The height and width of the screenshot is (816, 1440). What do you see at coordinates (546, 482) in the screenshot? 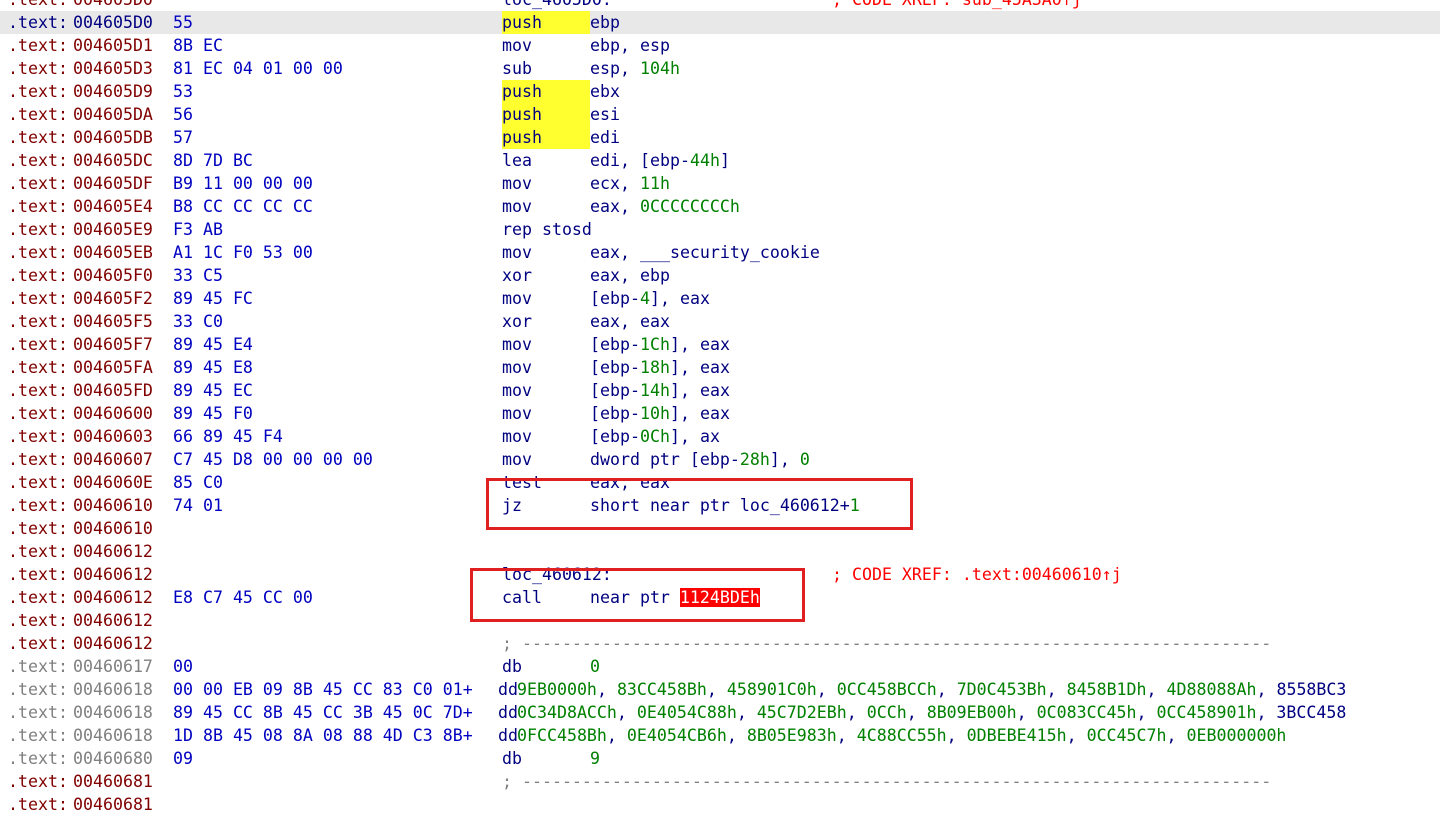
I see `mnemonic: test` at bounding box center [546, 482].